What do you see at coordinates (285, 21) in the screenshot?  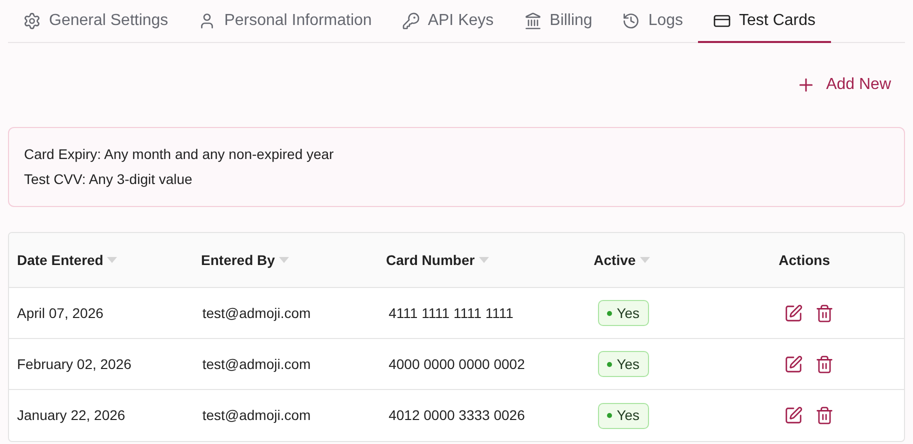 I see `tab: Personal Information` at bounding box center [285, 21].